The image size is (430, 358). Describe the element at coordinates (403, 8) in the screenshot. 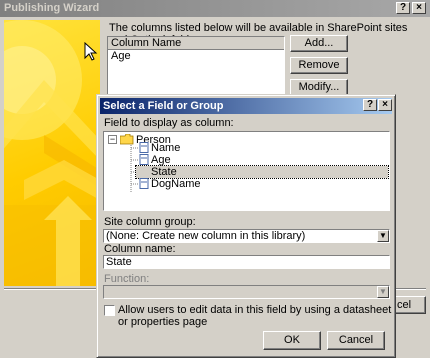

I see `wizard-help-button: ?` at that location.